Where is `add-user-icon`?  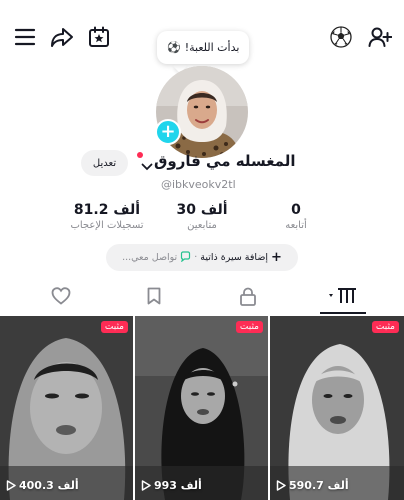
add-user-icon is located at coordinates (380, 37).